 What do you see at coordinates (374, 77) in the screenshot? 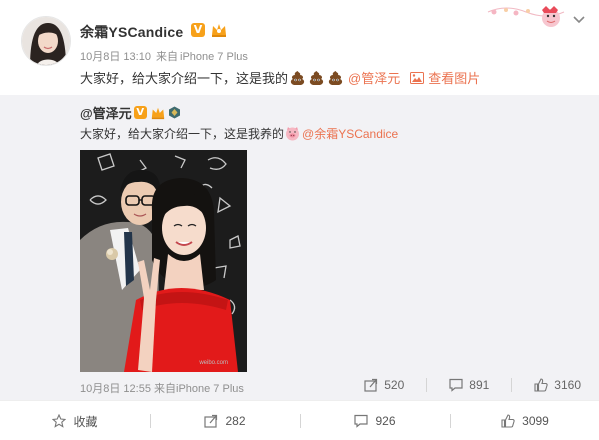
I see `mention-link: @管泽元` at bounding box center [374, 77].